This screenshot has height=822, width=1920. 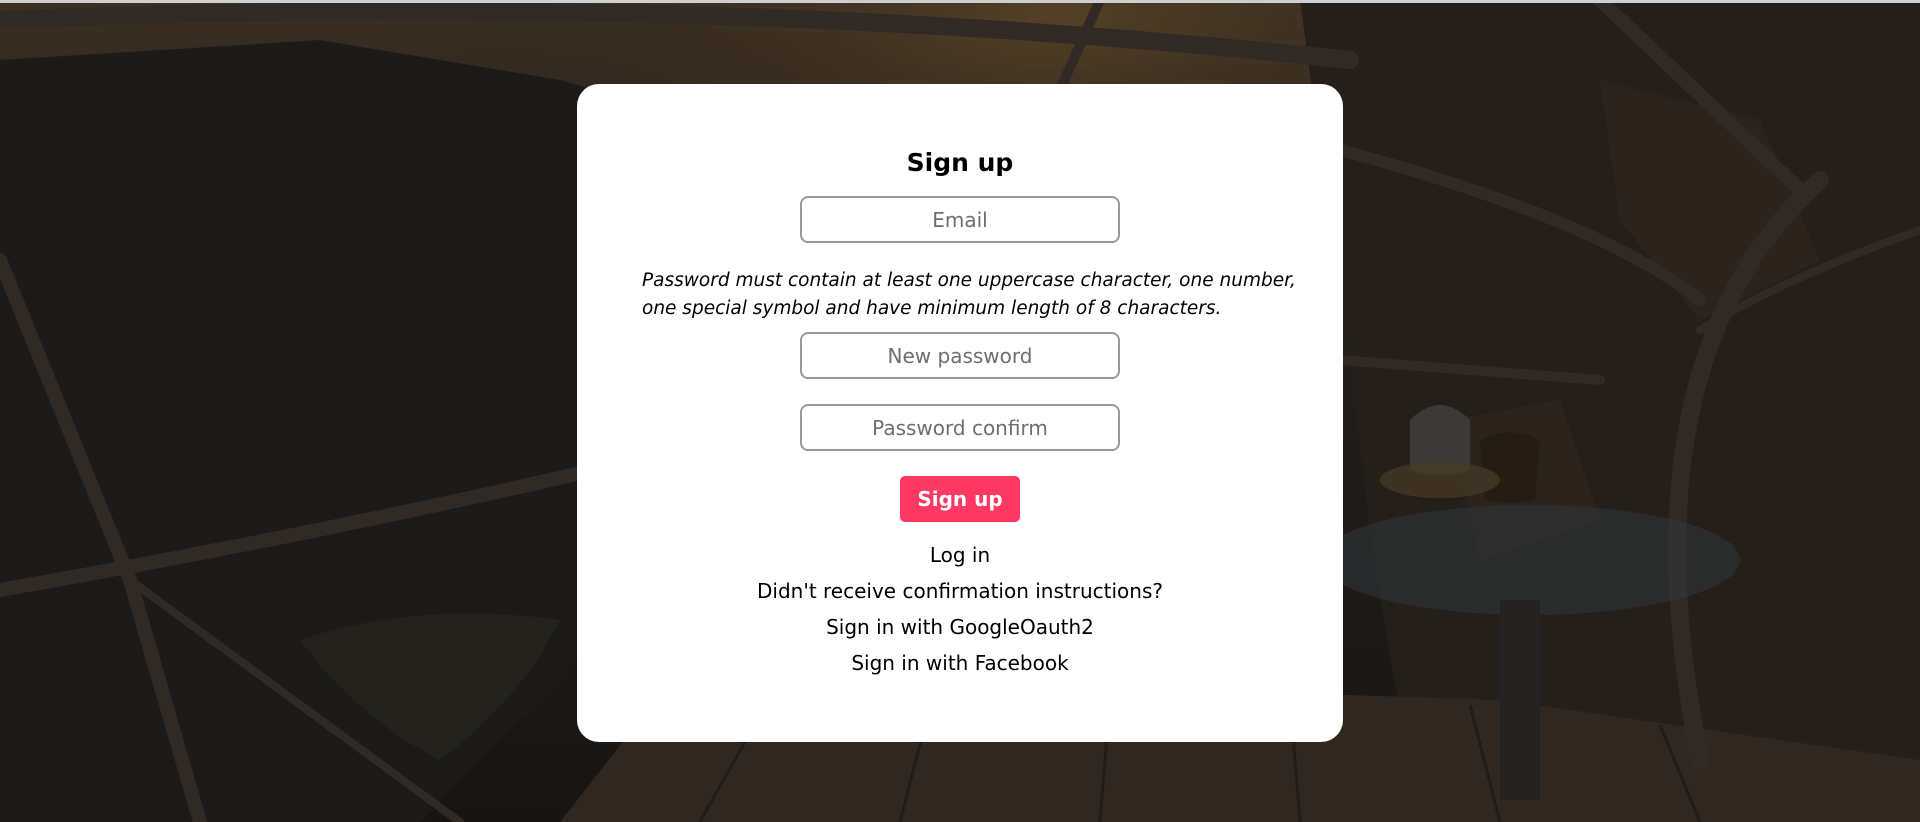 I want to click on google-signin-link: Sign in with GoogleOauth2, so click(x=960, y=627).